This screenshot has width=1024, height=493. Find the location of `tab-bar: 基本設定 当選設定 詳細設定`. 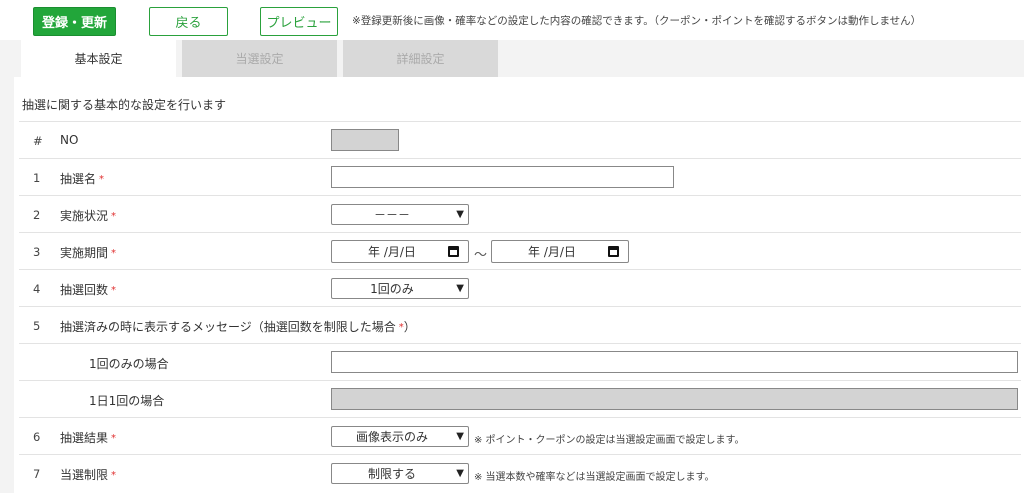

tab-bar: 基本設定 当選設定 詳細設定 is located at coordinates (262, 58).